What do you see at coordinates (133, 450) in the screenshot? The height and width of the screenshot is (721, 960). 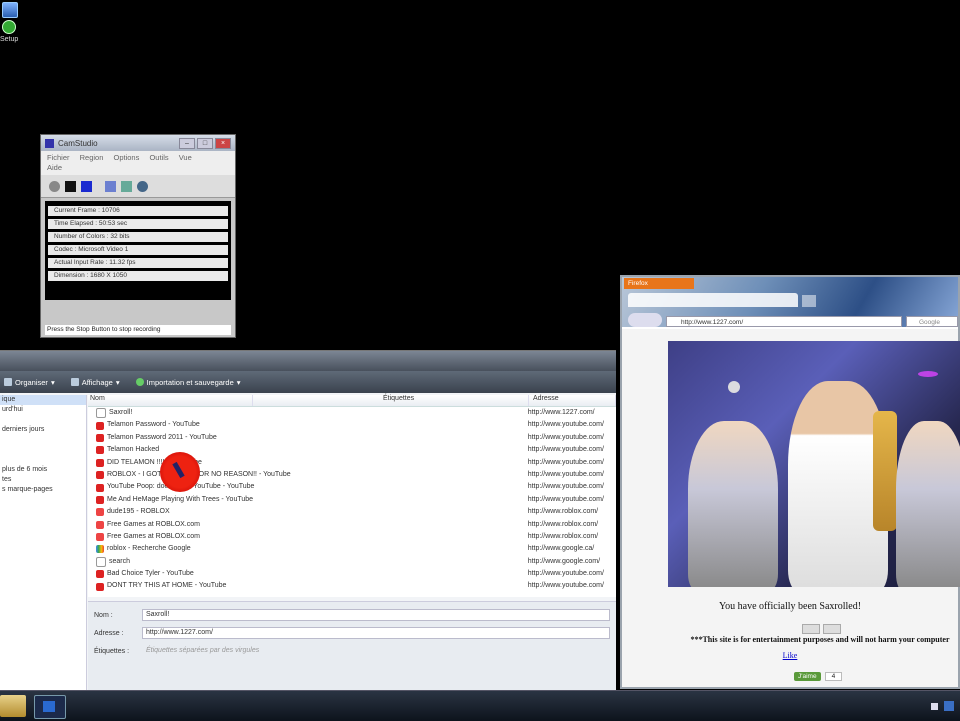 I see `bookmark-name: Telamon Hacked` at bounding box center [133, 450].